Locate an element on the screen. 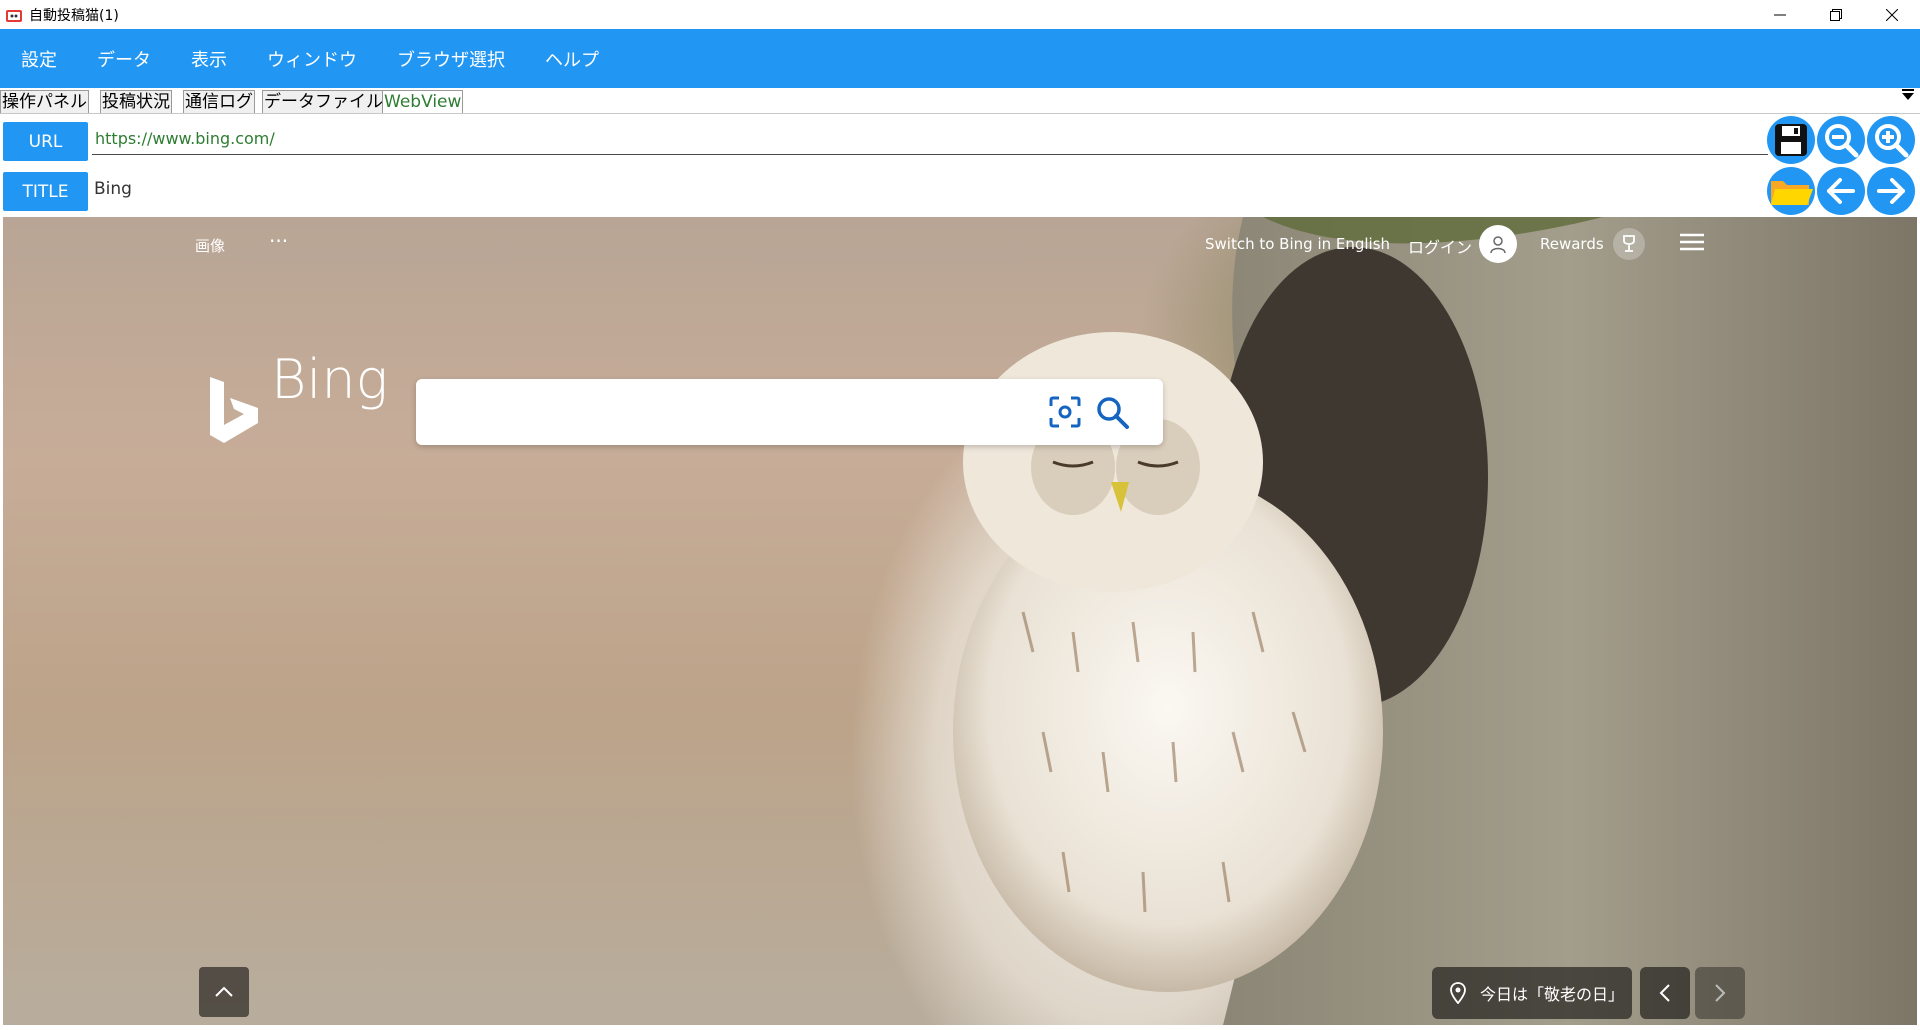 This screenshot has width=1920, height=1030. save-button is located at coordinates (1791, 140).